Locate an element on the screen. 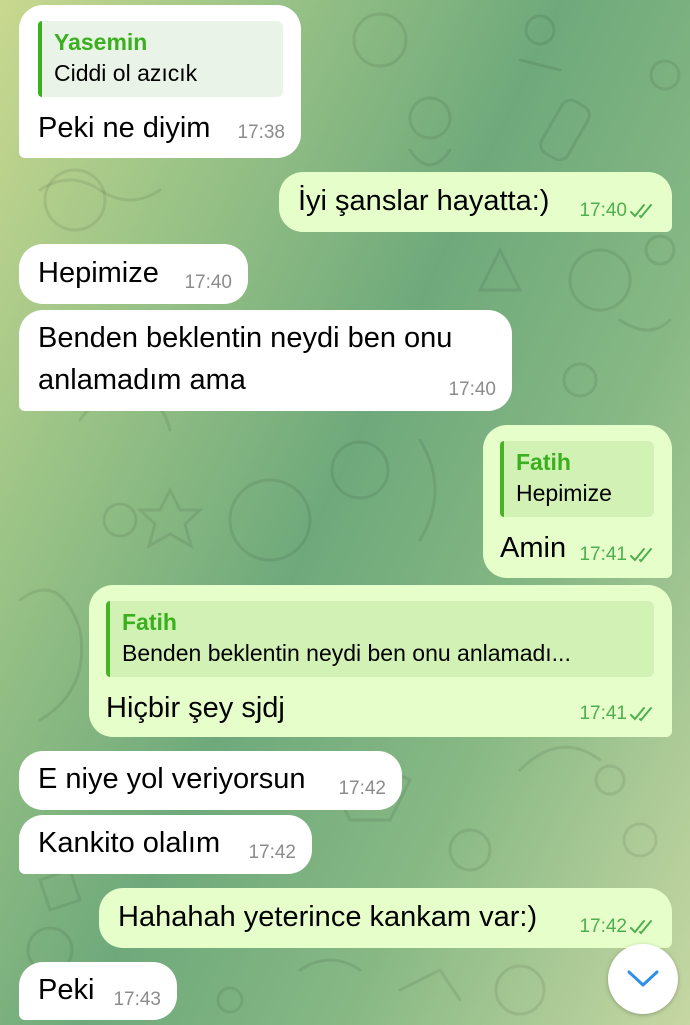  reply-author: Yasemin is located at coordinates (101, 42).